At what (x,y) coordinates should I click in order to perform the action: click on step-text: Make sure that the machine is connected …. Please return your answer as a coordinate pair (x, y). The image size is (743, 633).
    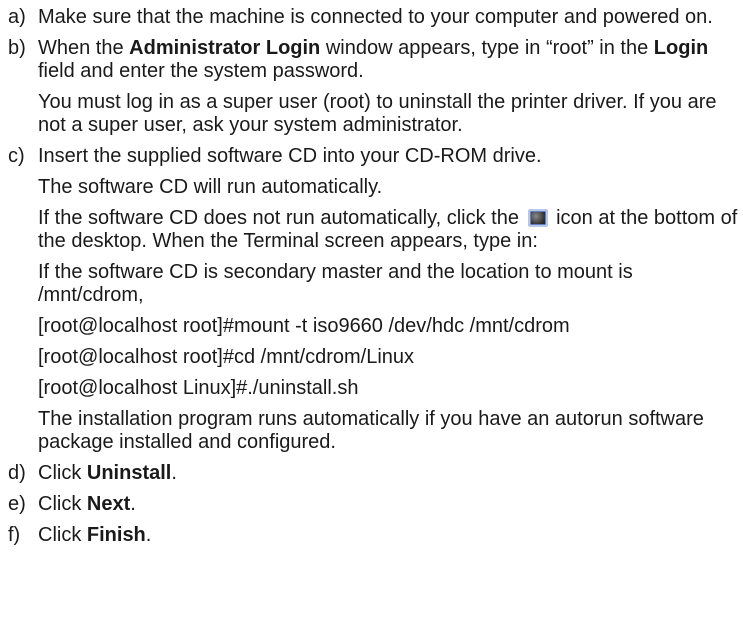
    Looking at the image, I should click on (375, 17).